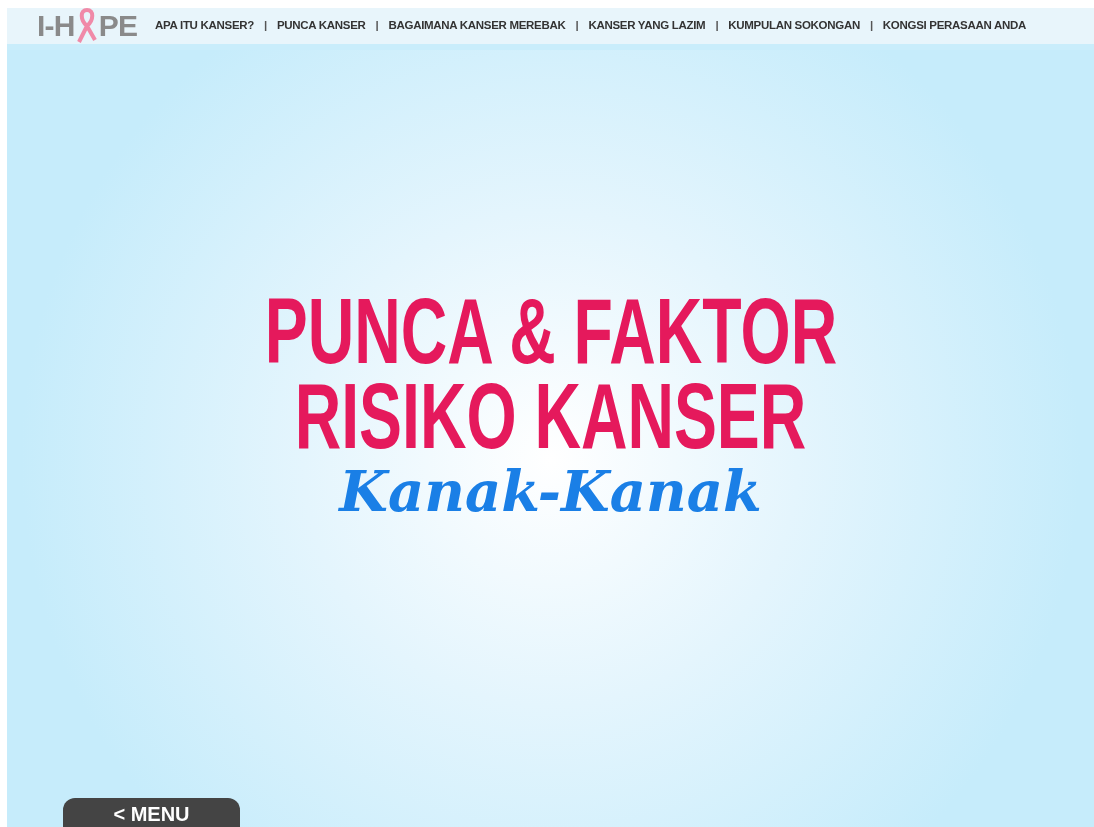  What do you see at coordinates (954, 26) in the screenshot?
I see `nav-link: KONGSI PERASAAN ANDA` at bounding box center [954, 26].